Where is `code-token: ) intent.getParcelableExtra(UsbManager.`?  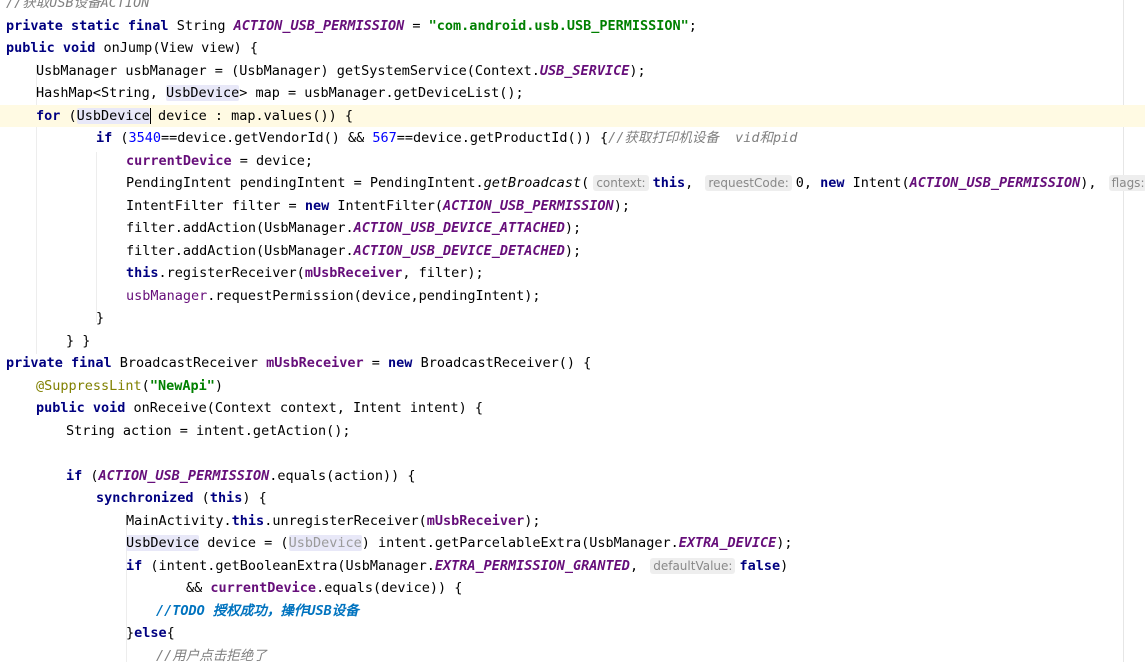 code-token: ) intent.getParcelableExtra(UsbManager. is located at coordinates (520, 543).